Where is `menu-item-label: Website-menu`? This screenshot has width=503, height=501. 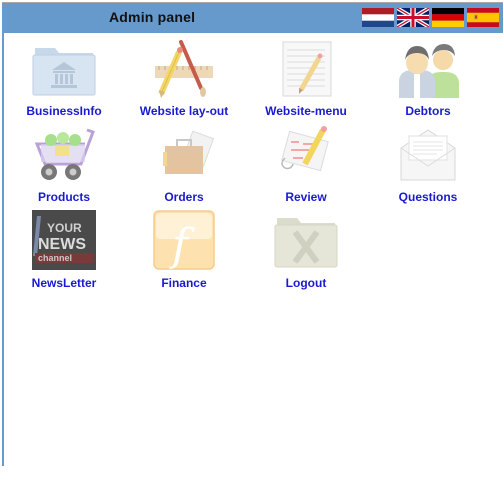 menu-item-label: Website-menu is located at coordinates (306, 111).